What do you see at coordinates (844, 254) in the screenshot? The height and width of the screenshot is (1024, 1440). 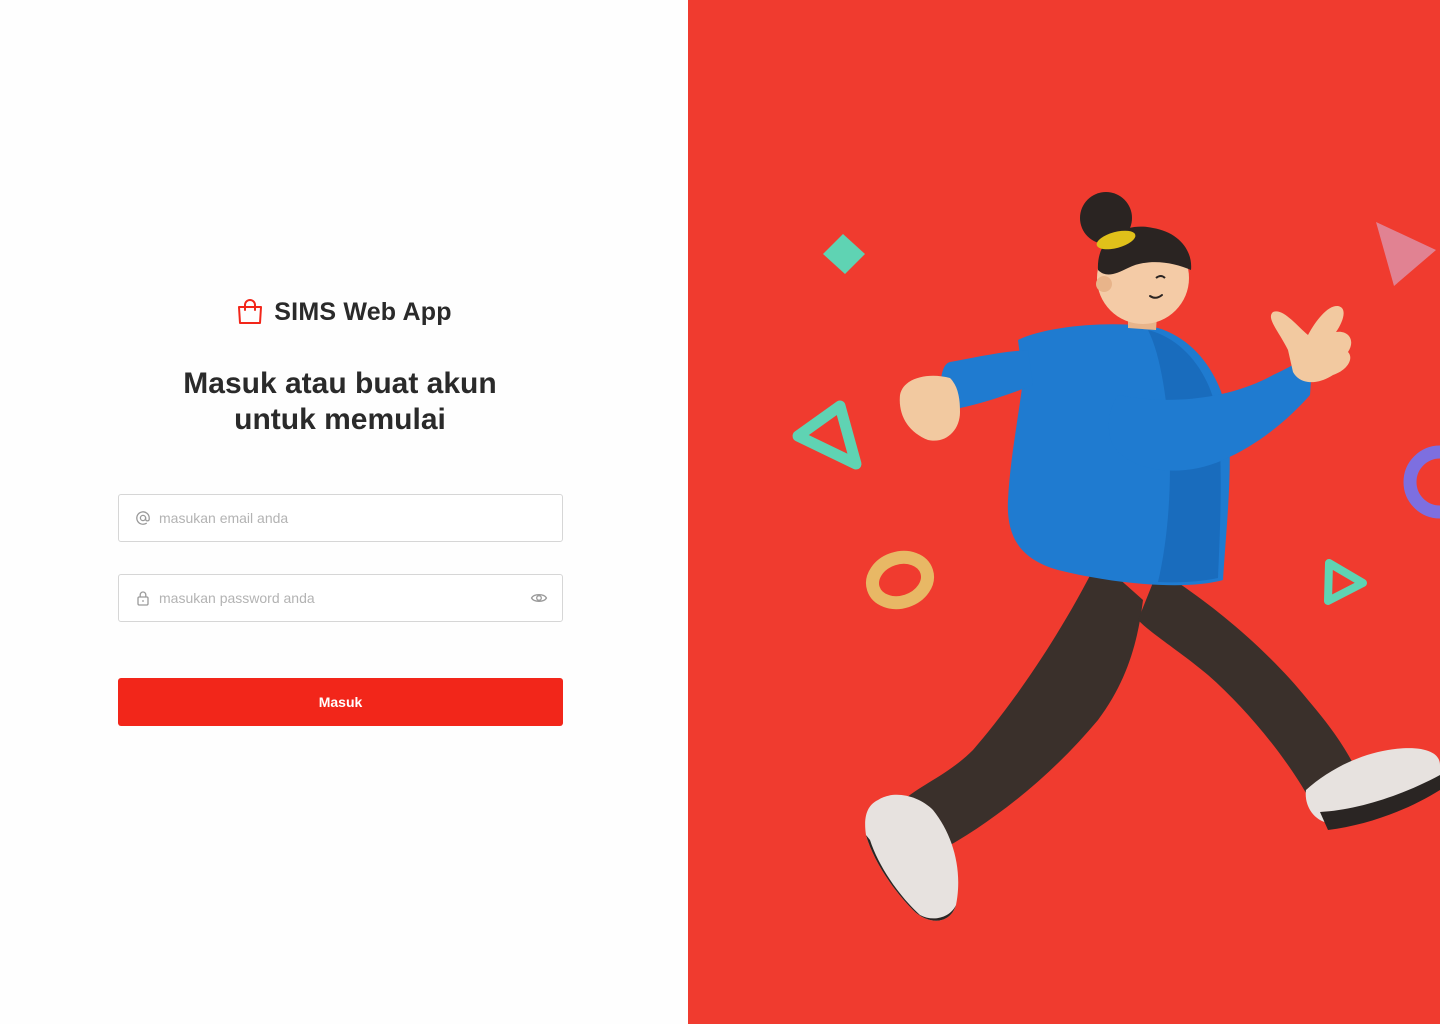 I see `teal-diamond-shape` at bounding box center [844, 254].